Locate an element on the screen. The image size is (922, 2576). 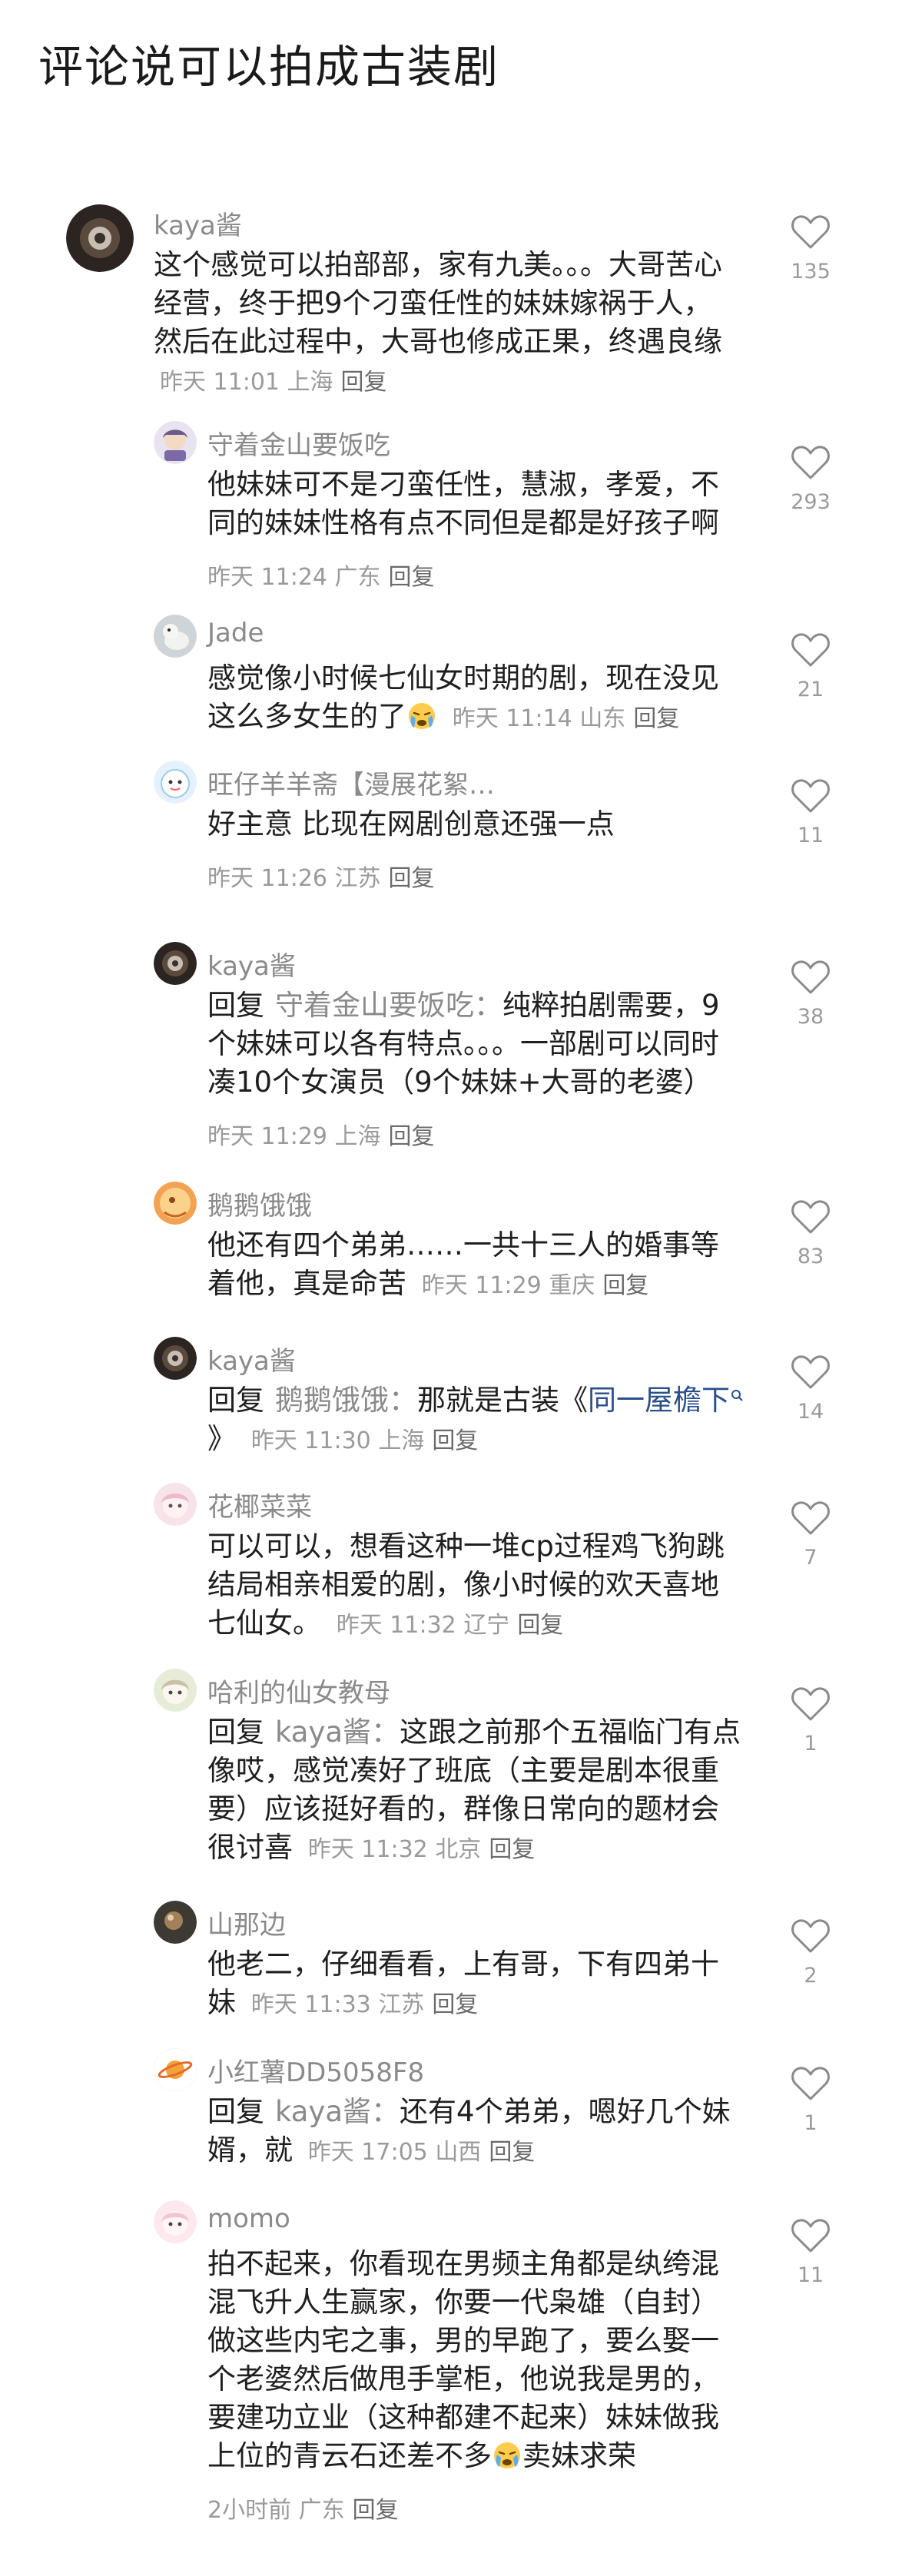
comment-text: 他妹妹可不是刁蛮任性，慧淑，孝爱，不同的妹妹性格有点不同但是都是好孩子啊 is located at coordinates (463, 503).